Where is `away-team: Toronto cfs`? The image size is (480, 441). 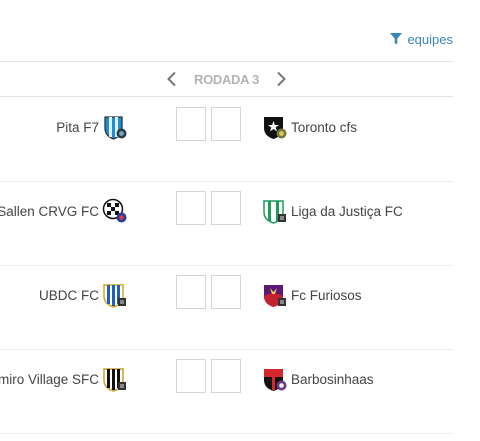
away-team: Toronto cfs is located at coordinates (309, 127).